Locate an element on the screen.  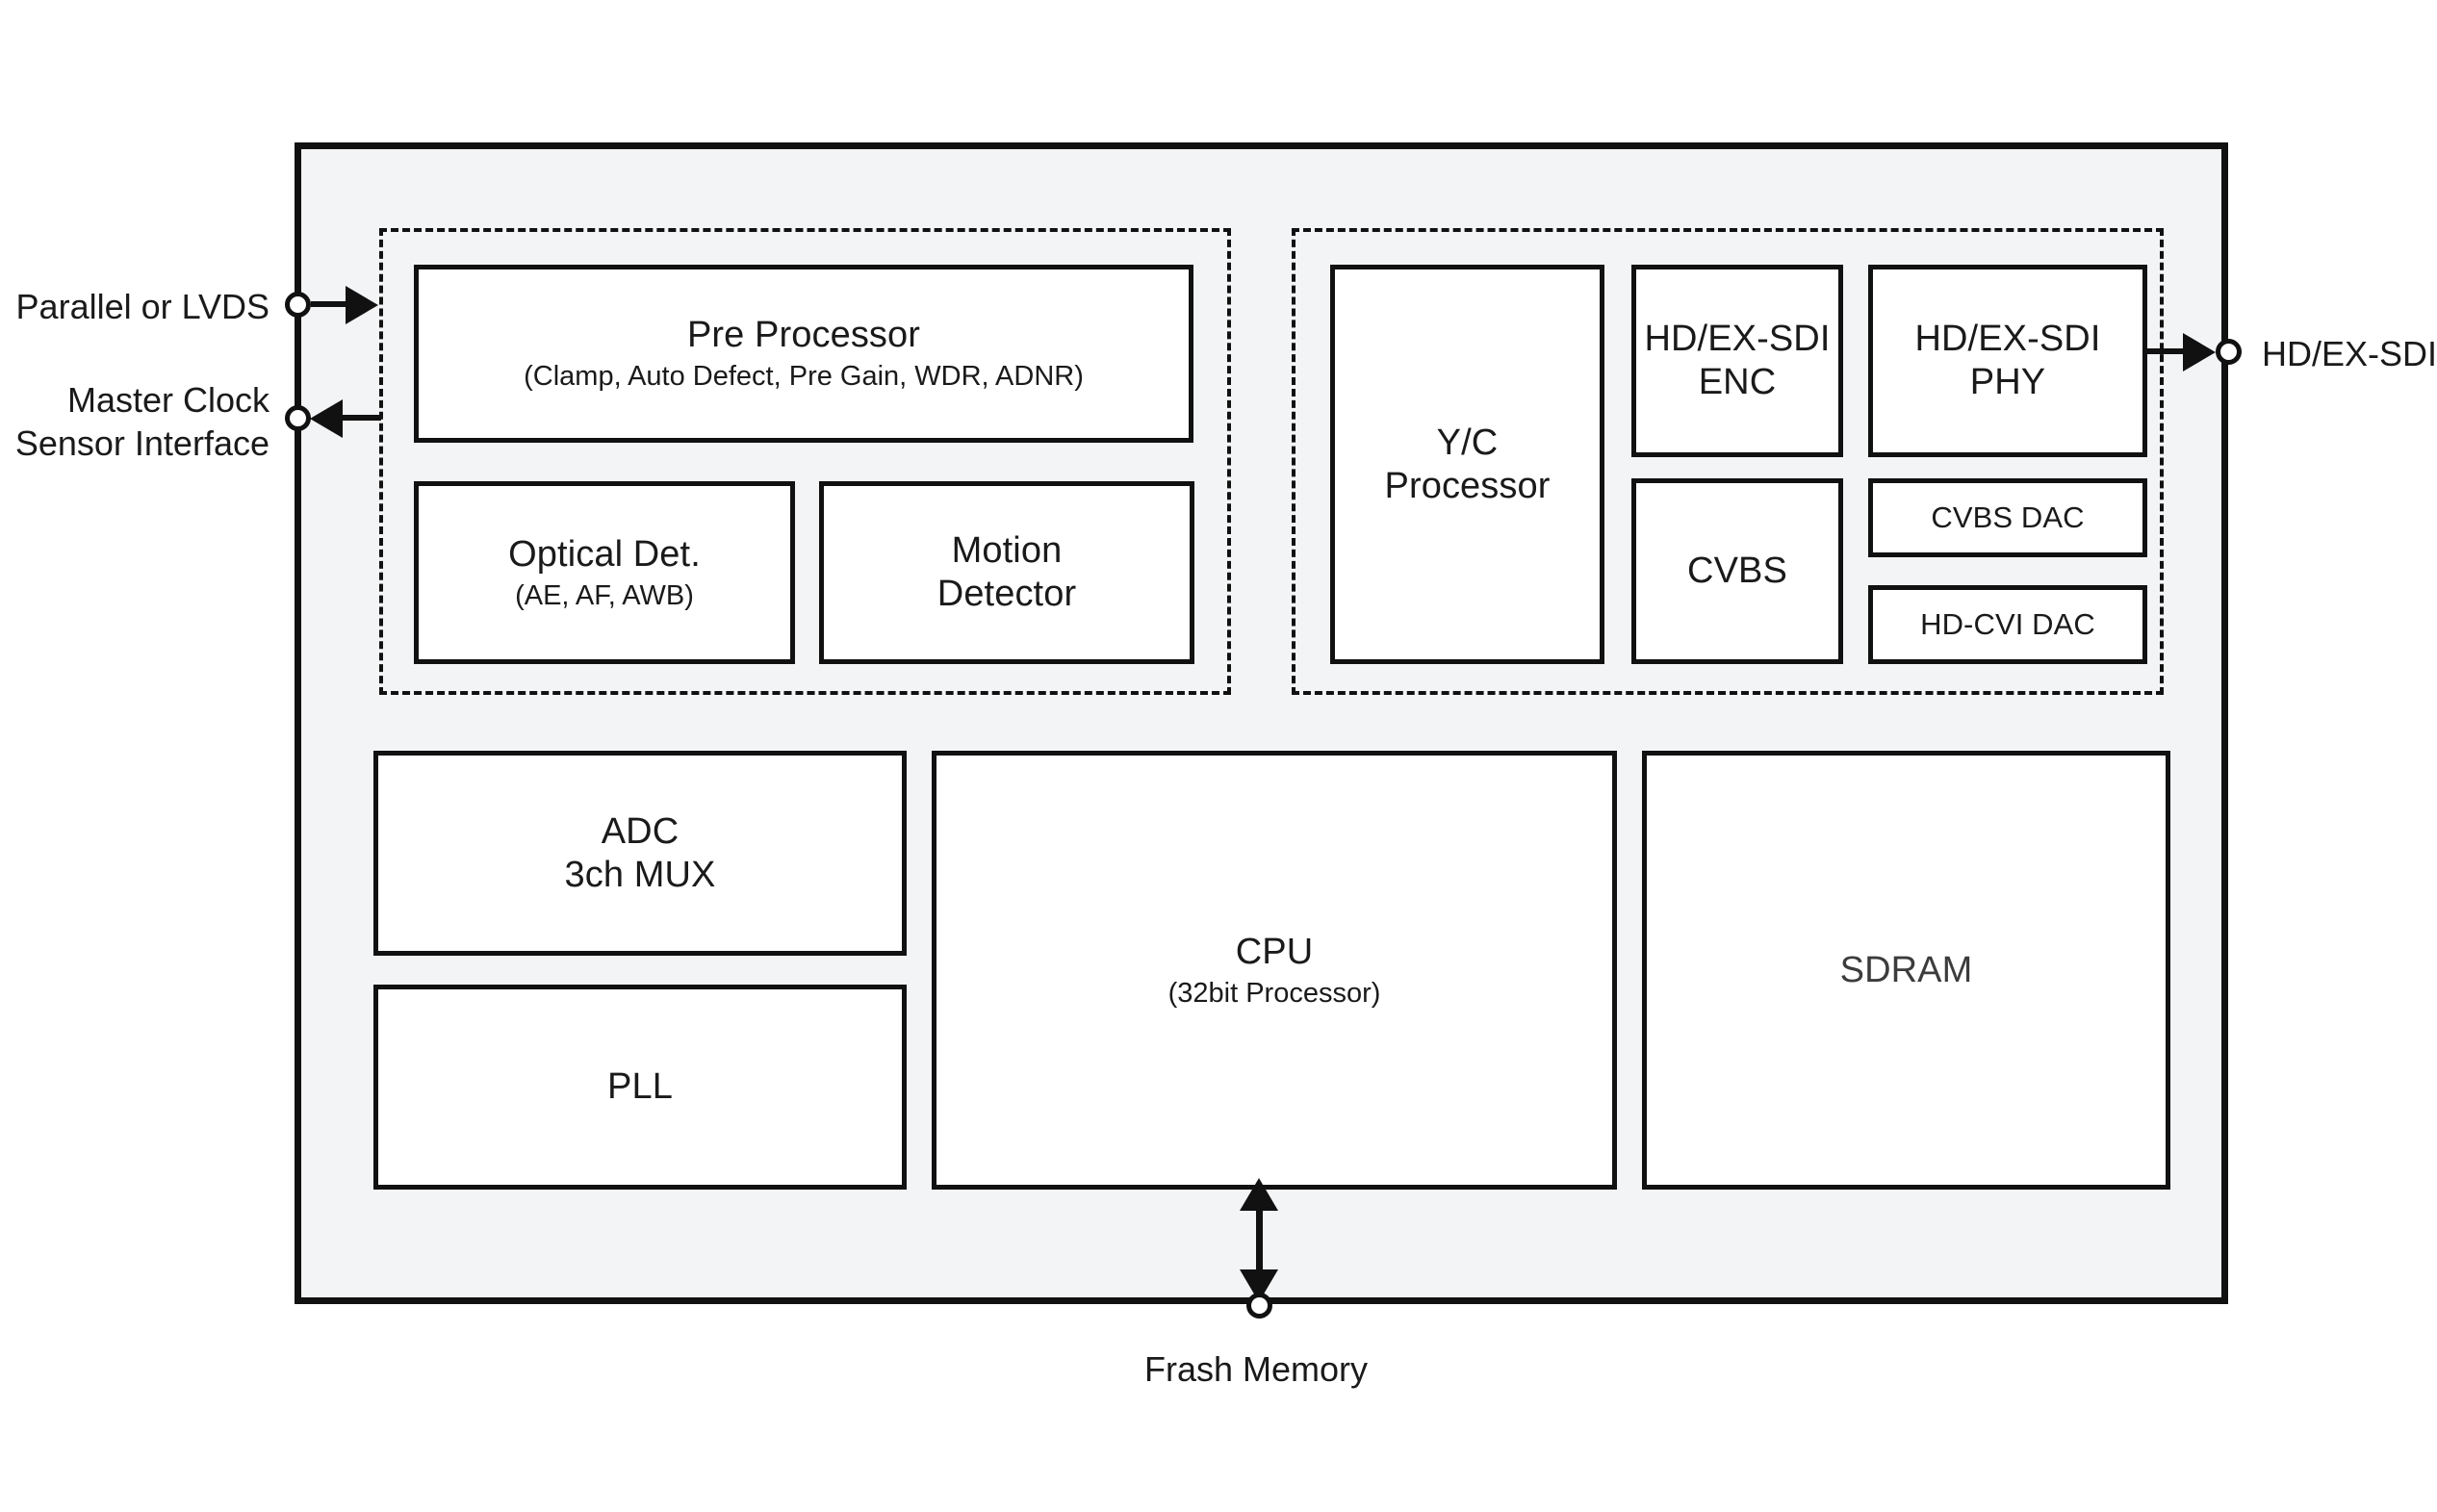
block-cvbs-dac-title: CVBS DAC is located at coordinates (2008, 517).